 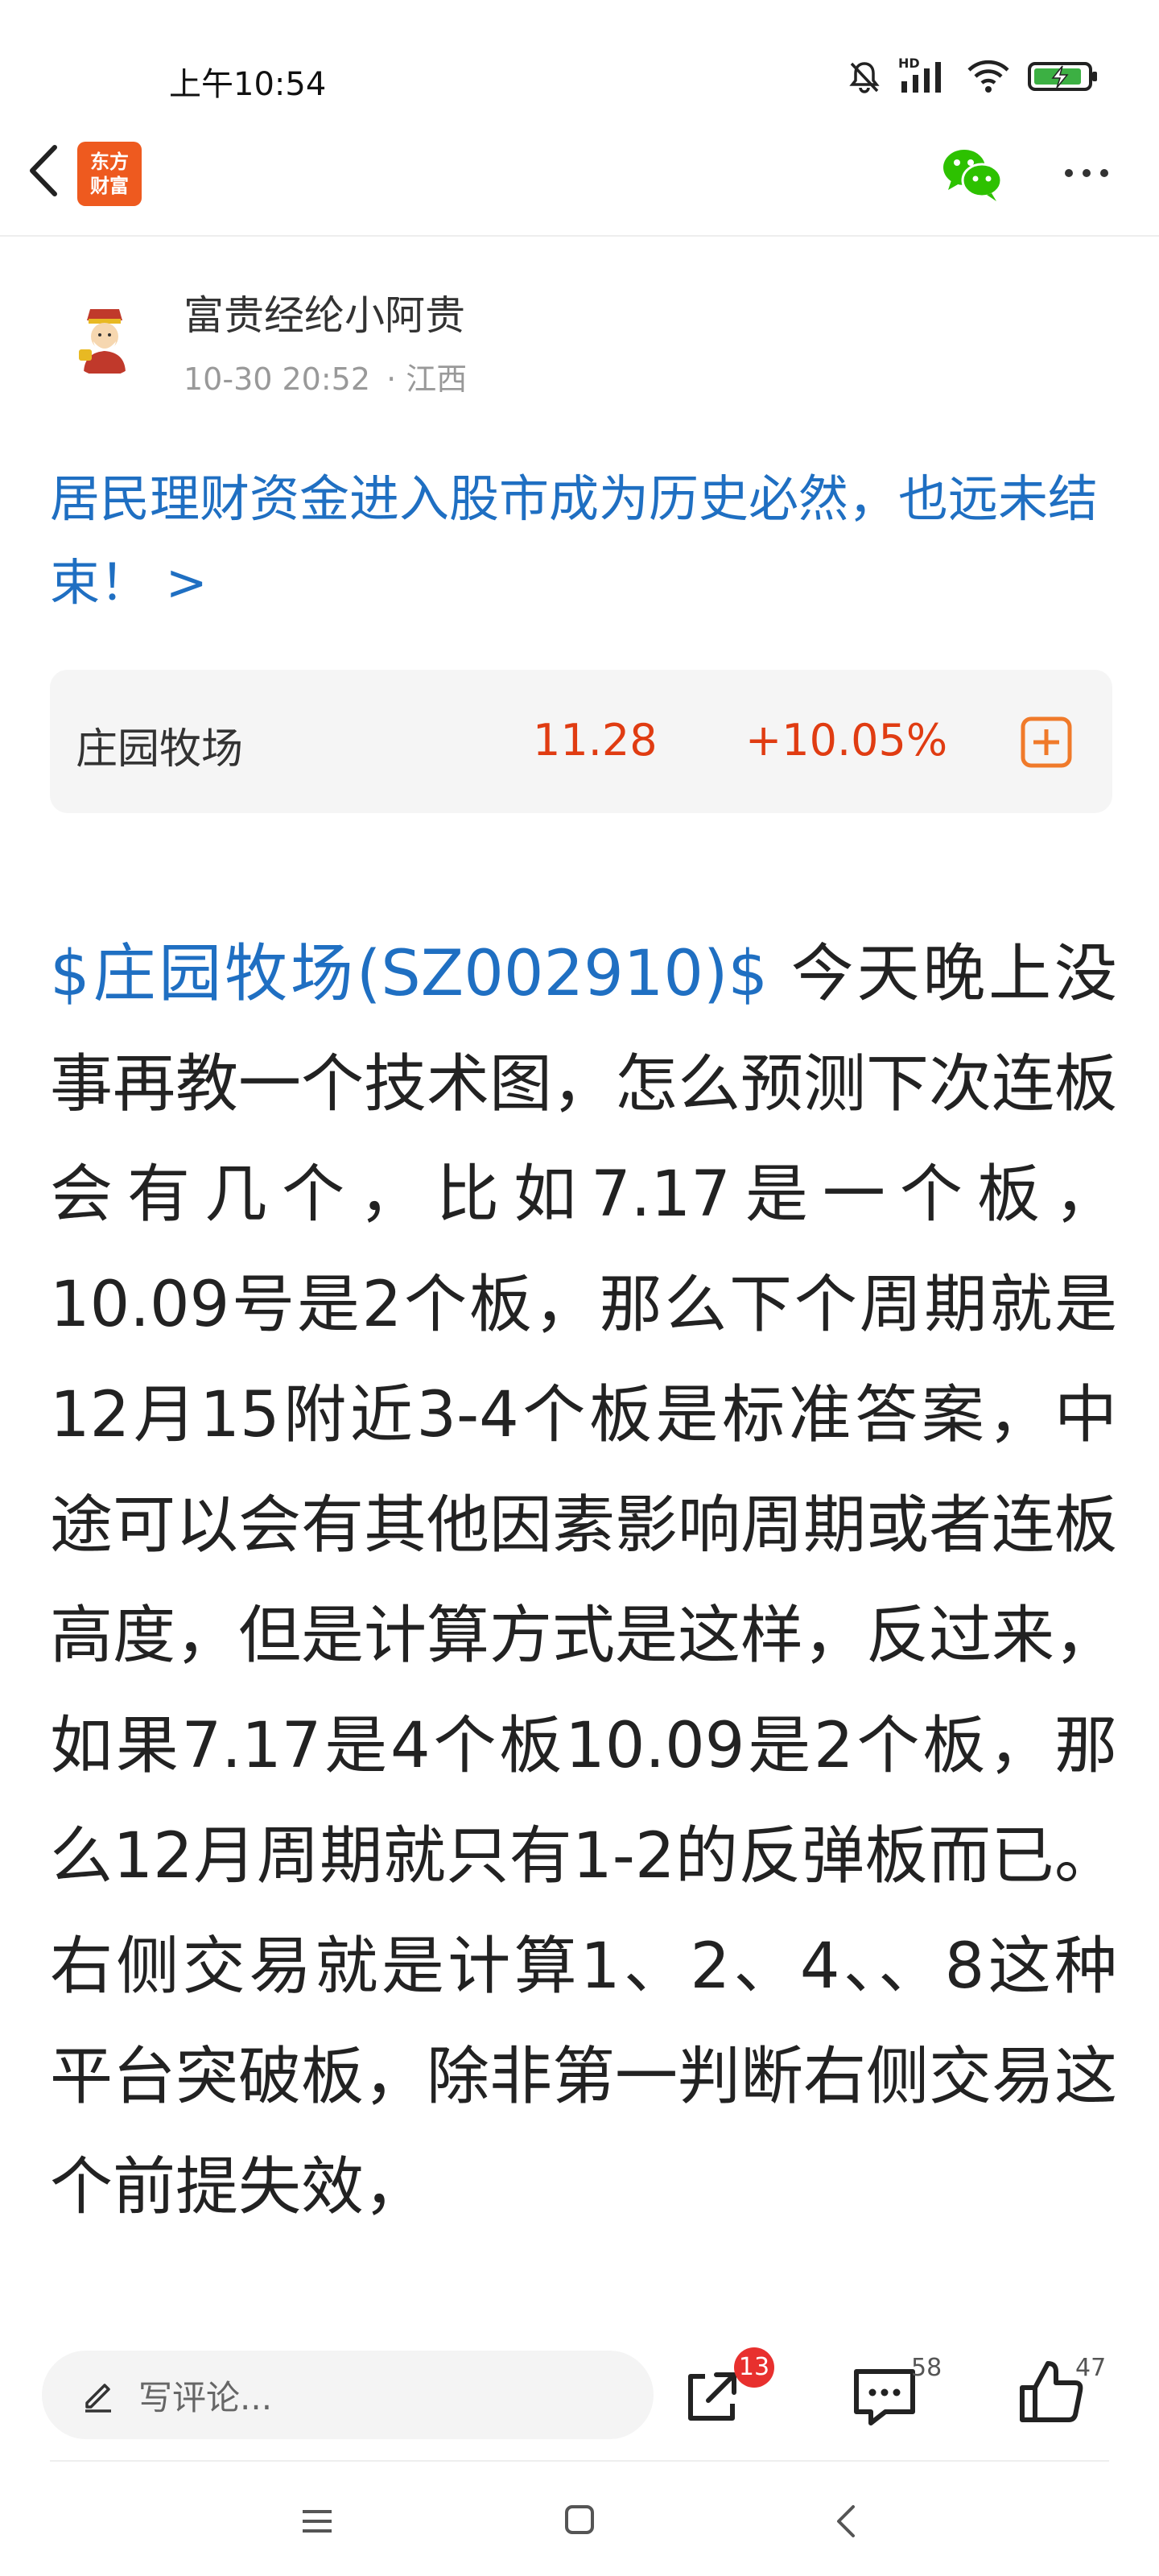 What do you see at coordinates (160, 749) in the screenshot?
I see `stock-name: 庄园牧场` at bounding box center [160, 749].